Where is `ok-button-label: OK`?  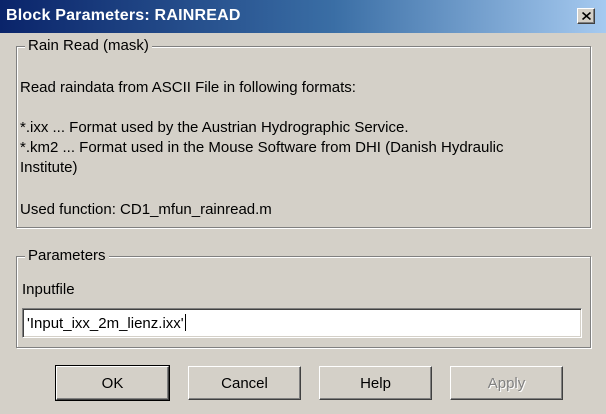
ok-button-label: OK is located at coordinates (112, 383).